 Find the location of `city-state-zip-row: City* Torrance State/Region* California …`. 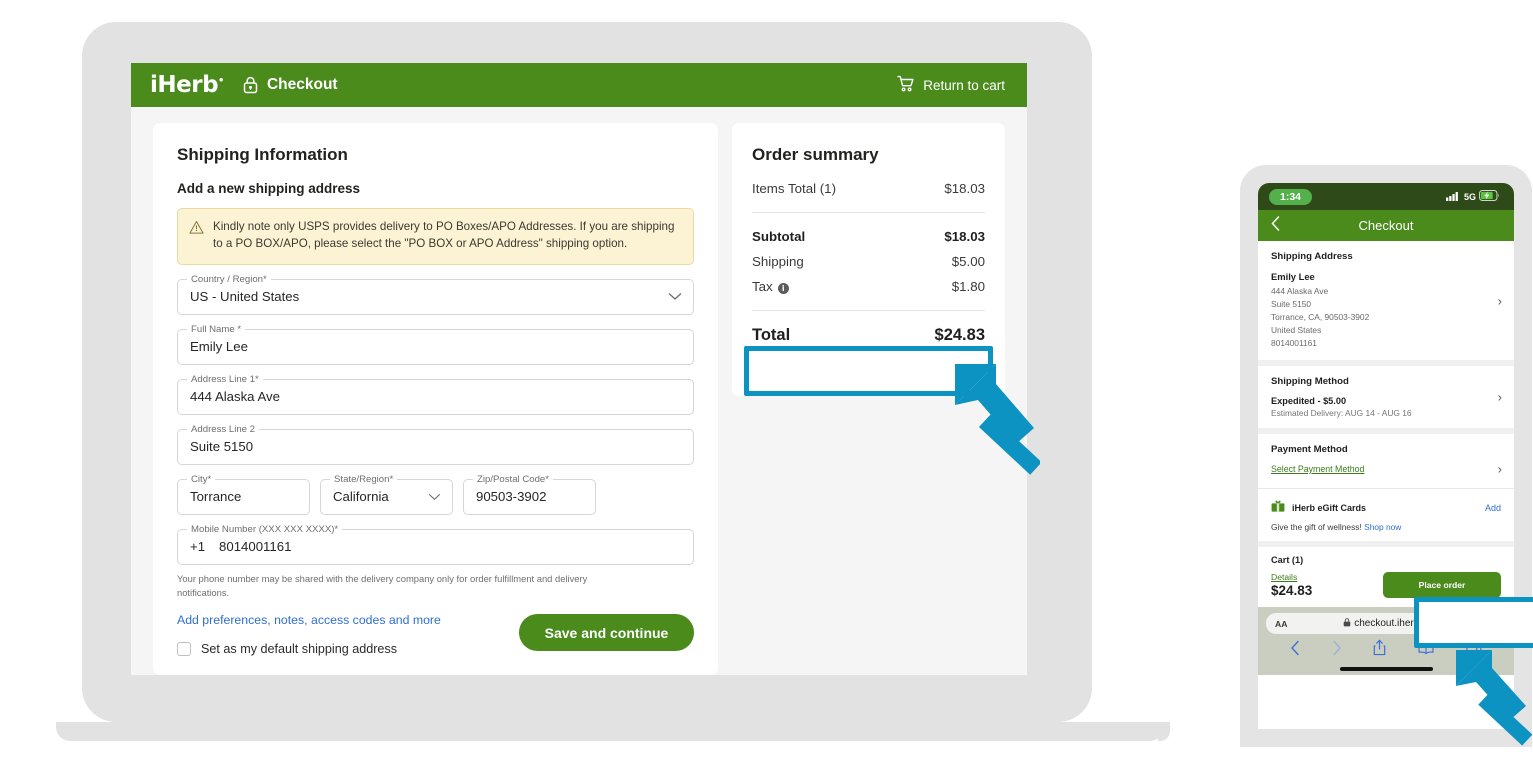

city-state-zip-row: City* Torrance State/Region* California … is located at coordinates (435, 490).